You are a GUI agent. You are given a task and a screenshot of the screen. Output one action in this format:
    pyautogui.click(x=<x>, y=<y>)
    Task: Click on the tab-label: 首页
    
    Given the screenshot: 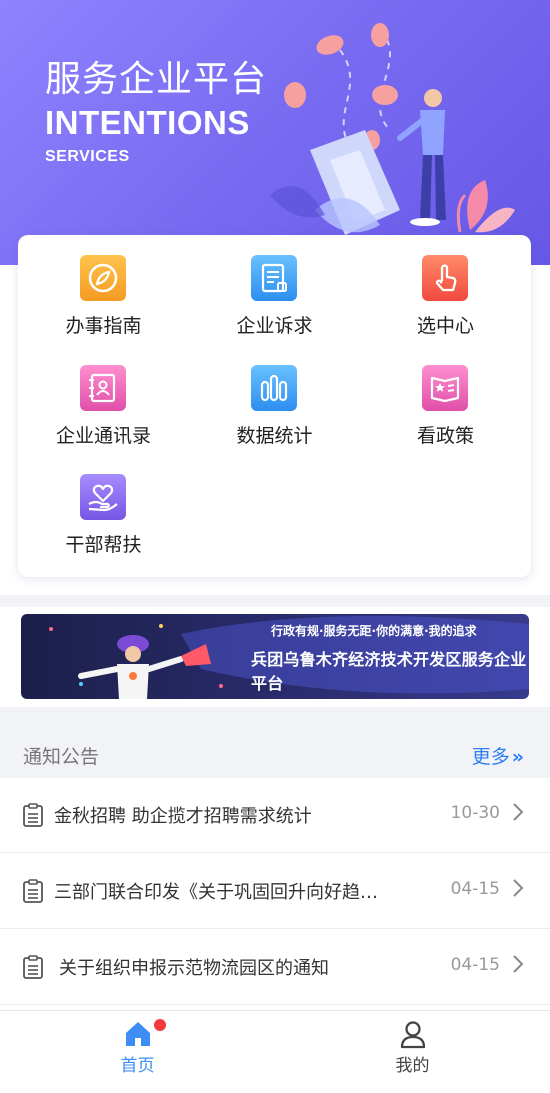 What is the action you would take?
    pyautogui.click(x=137, y=1066)
    